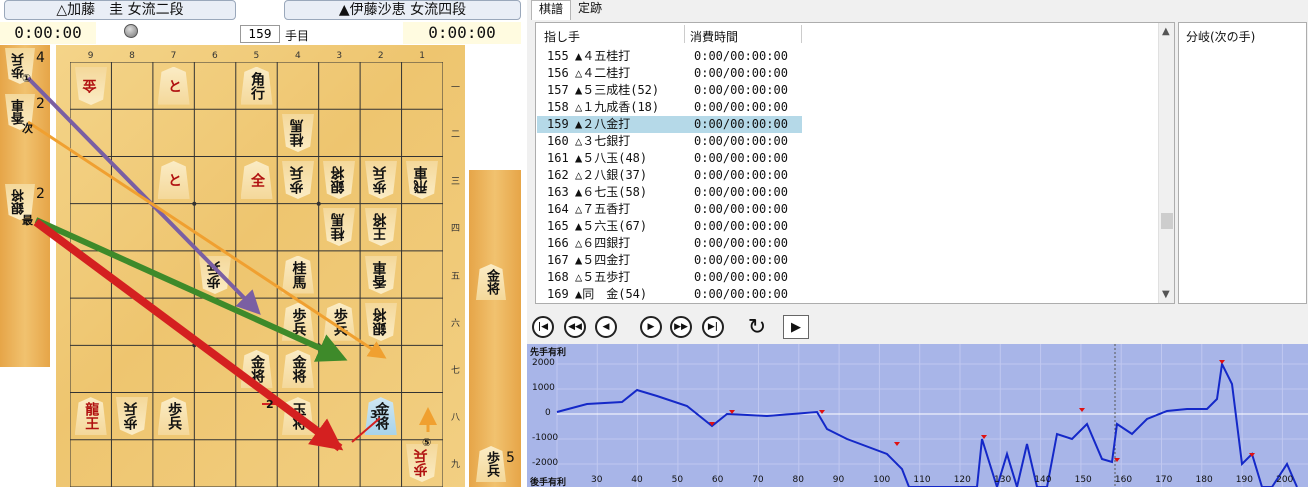 This screenshot has width=1308, height=487. I want to click on kifu-header-move: 指し手, so click(562, 36).